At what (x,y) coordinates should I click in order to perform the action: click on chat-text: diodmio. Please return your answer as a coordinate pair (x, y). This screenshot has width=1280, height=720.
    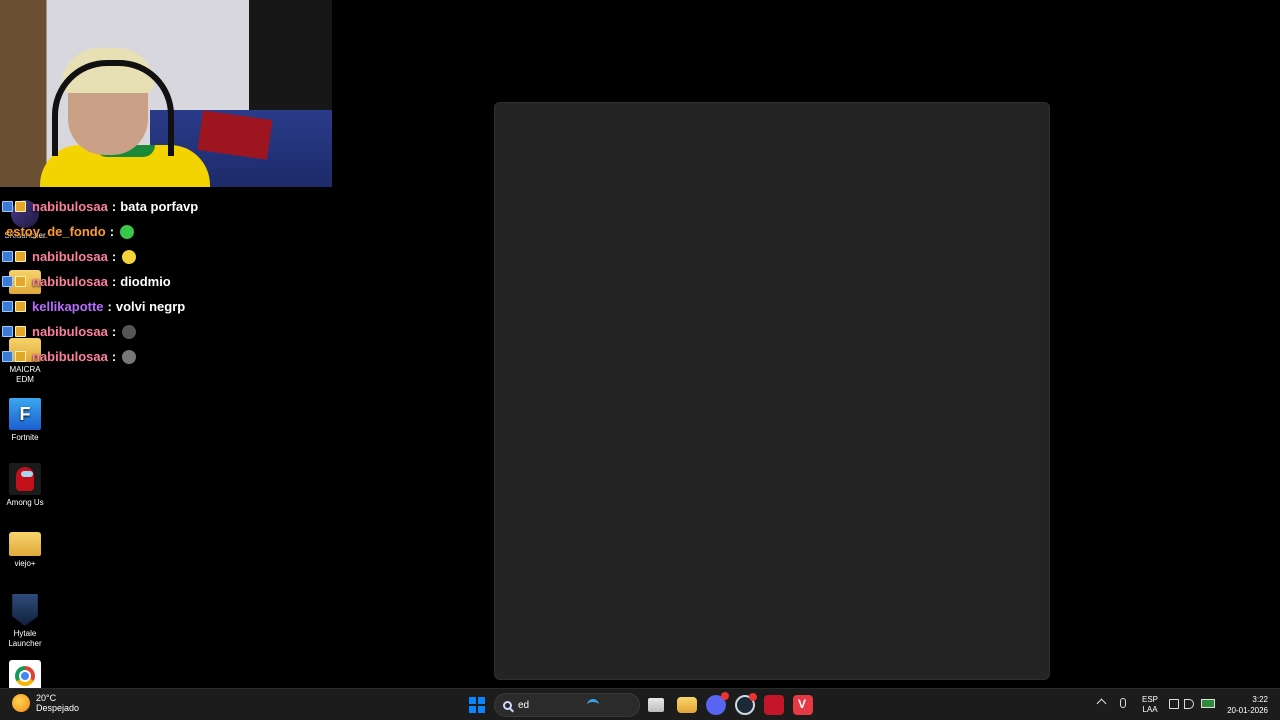
    Looking at the image, I should click on (145, 281).